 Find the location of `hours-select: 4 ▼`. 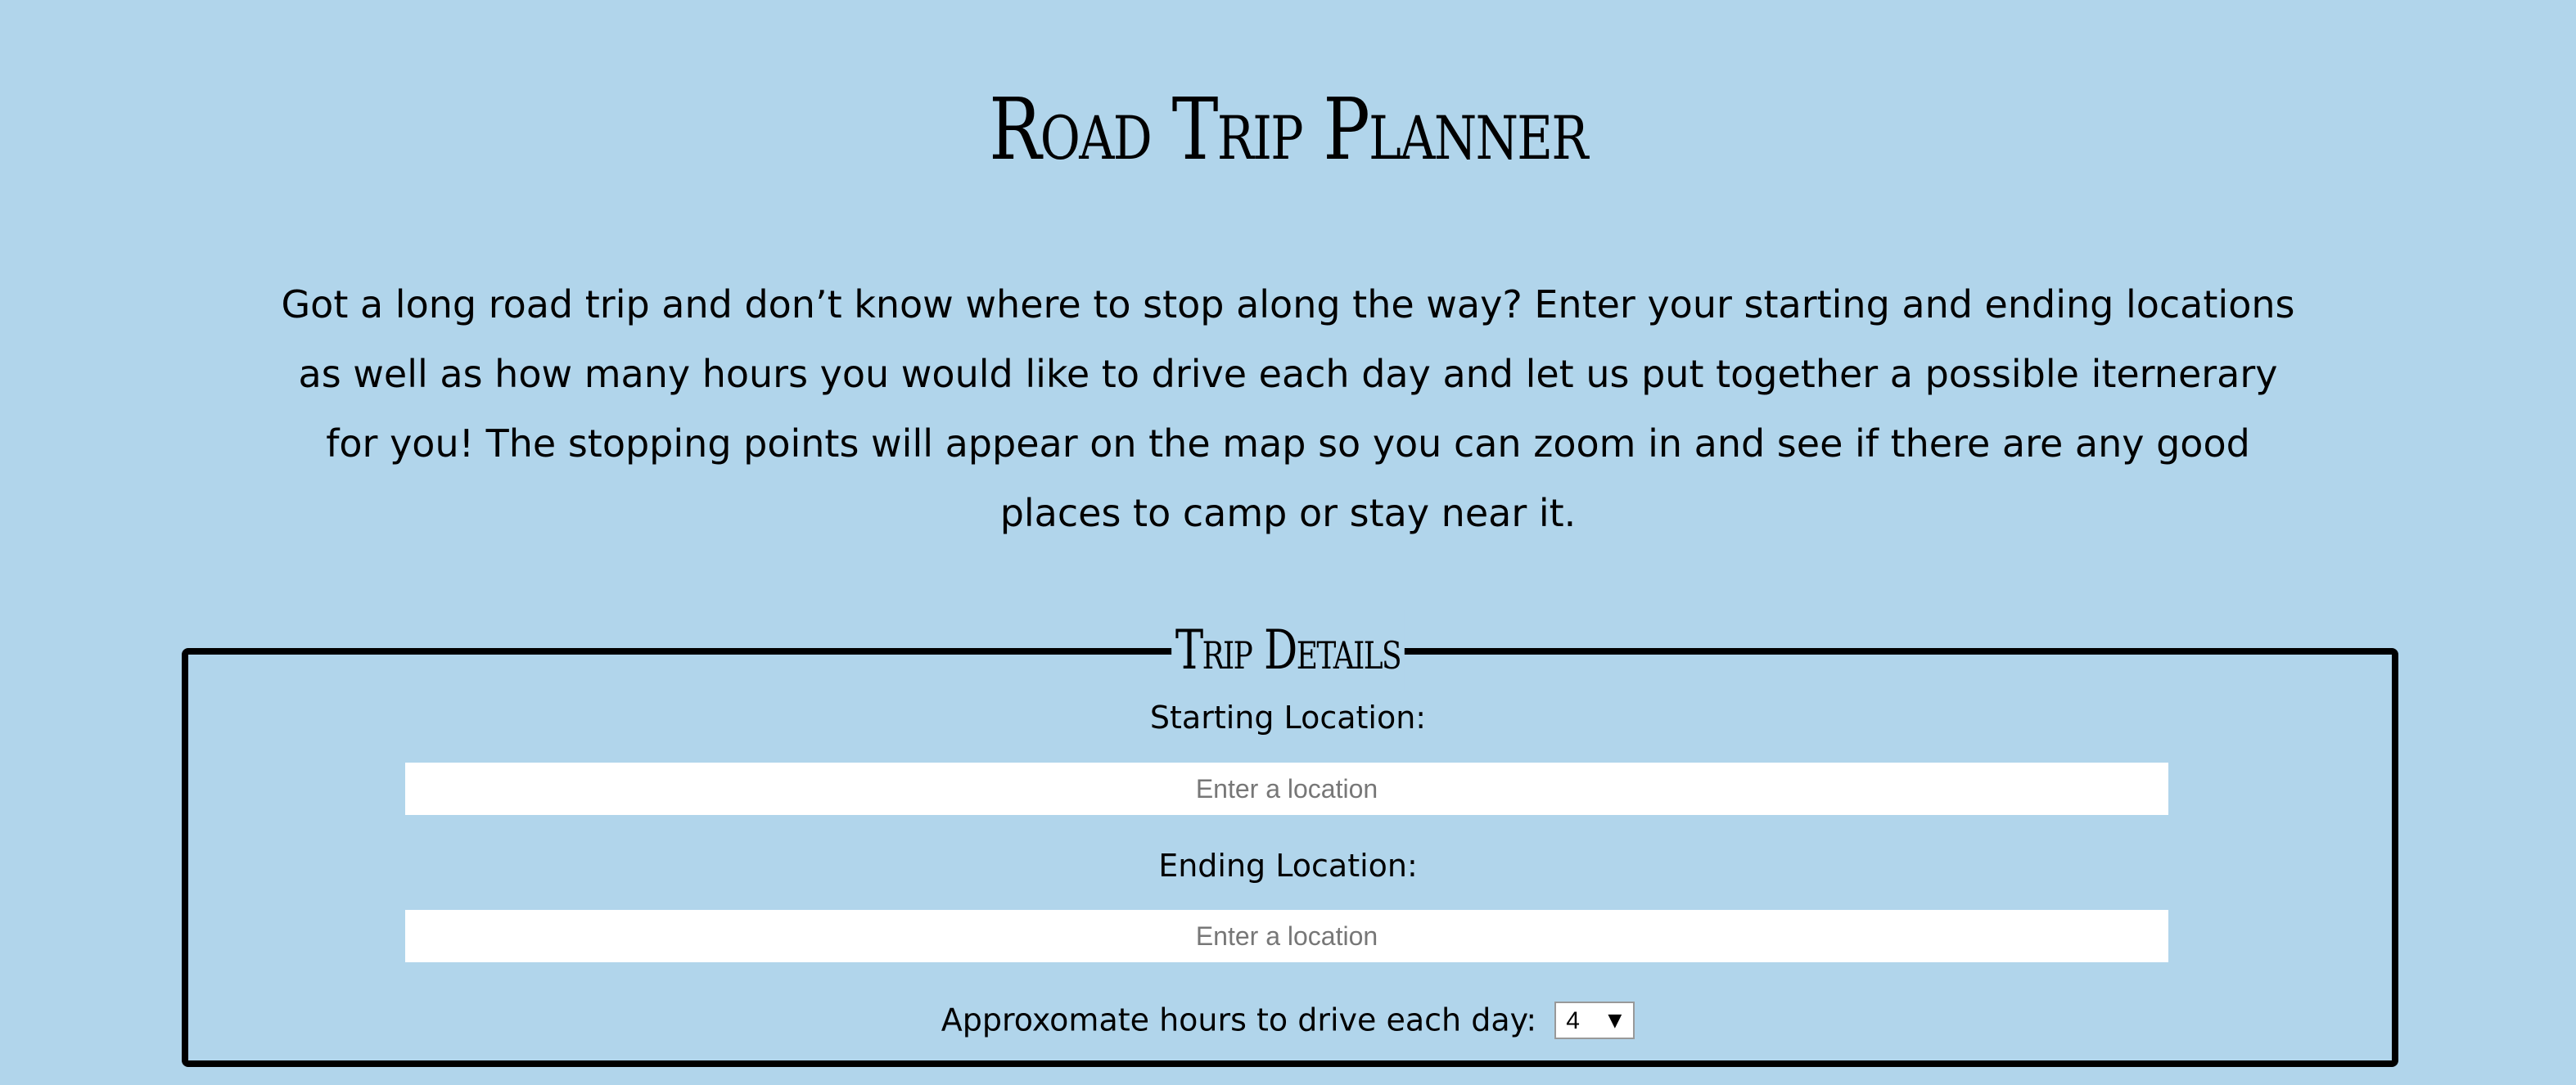

hours-select: 4 ▼ is located at coordinates (1594, 1020).